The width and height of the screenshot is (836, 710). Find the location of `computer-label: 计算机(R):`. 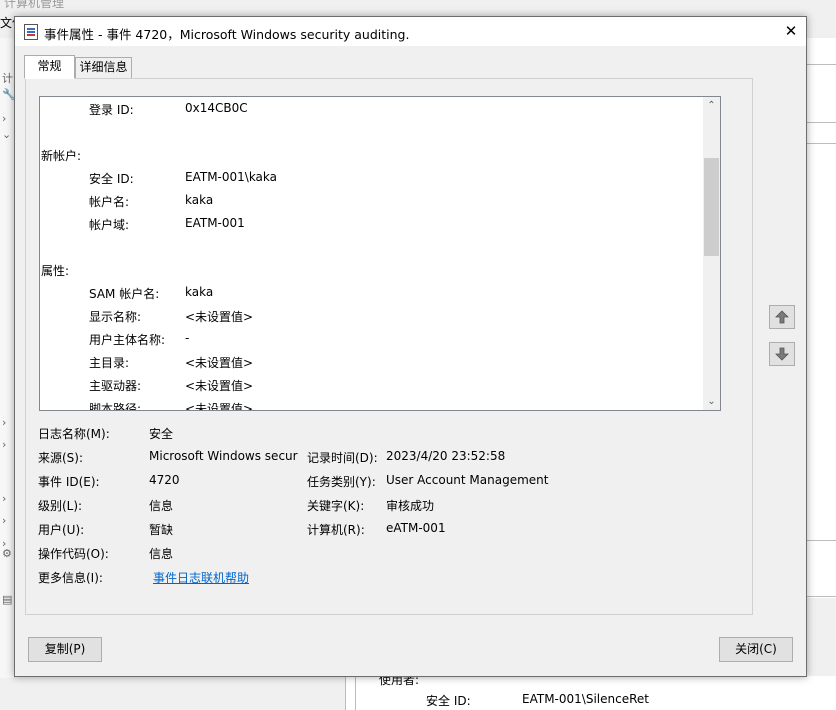

computer-label: 计算机(R): is located at coordinates (336, 530).